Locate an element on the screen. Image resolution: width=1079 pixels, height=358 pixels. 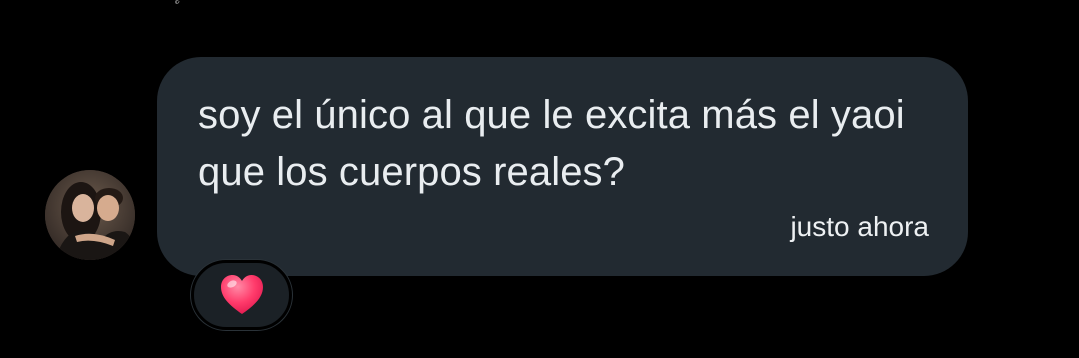
status-glyph: ะ is located at coordinates (177, 3).